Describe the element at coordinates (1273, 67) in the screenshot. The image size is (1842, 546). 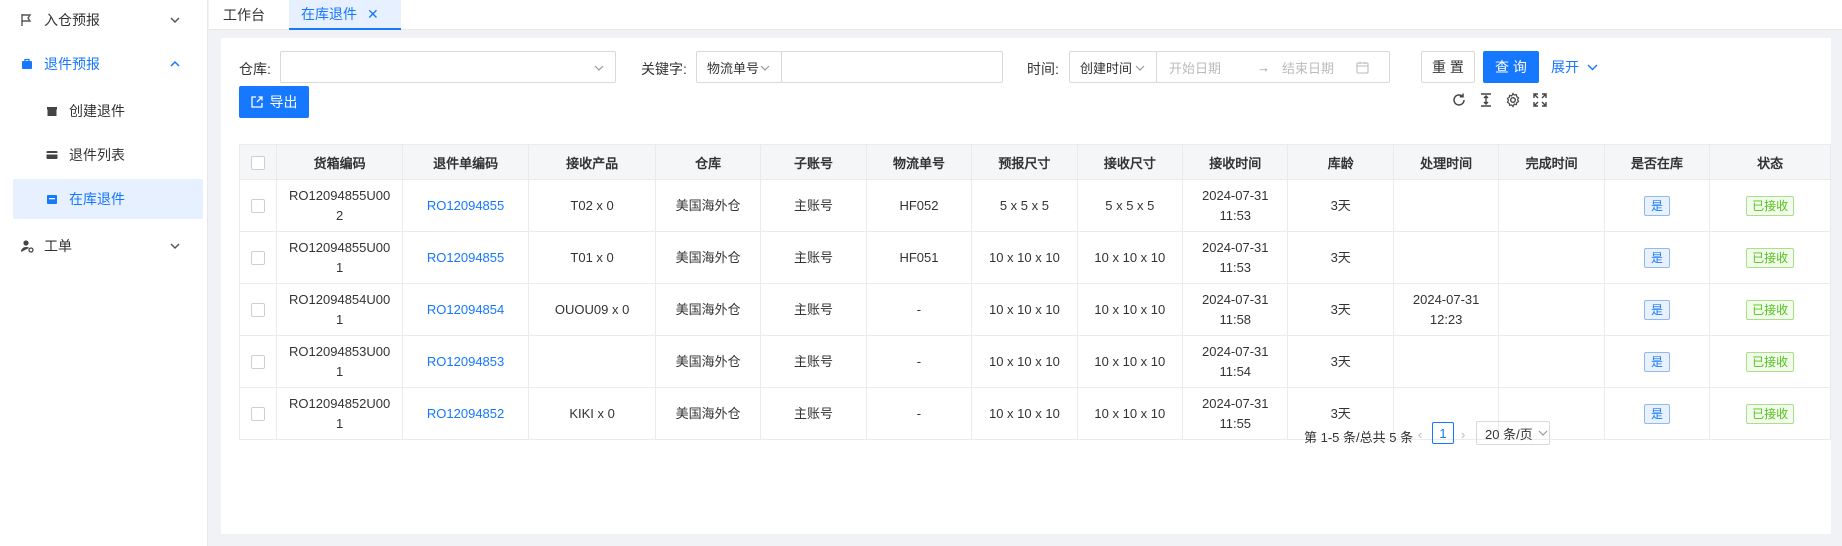
I see `date-range-picker: 开始日期 → 结束日期` at that location.